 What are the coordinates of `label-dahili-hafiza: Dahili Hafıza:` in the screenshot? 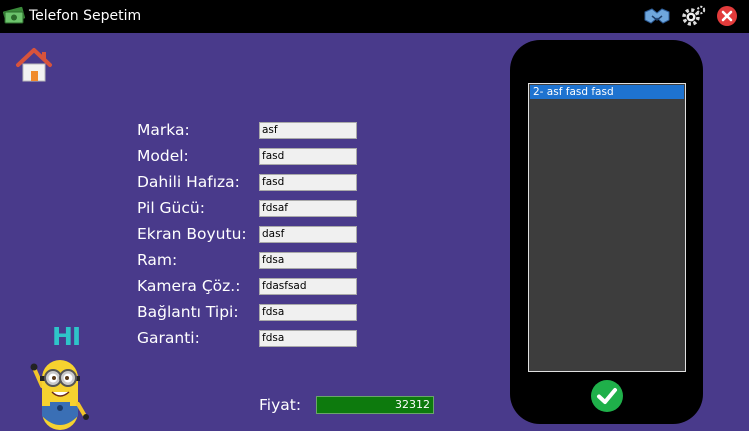 It's located at (188, 182).